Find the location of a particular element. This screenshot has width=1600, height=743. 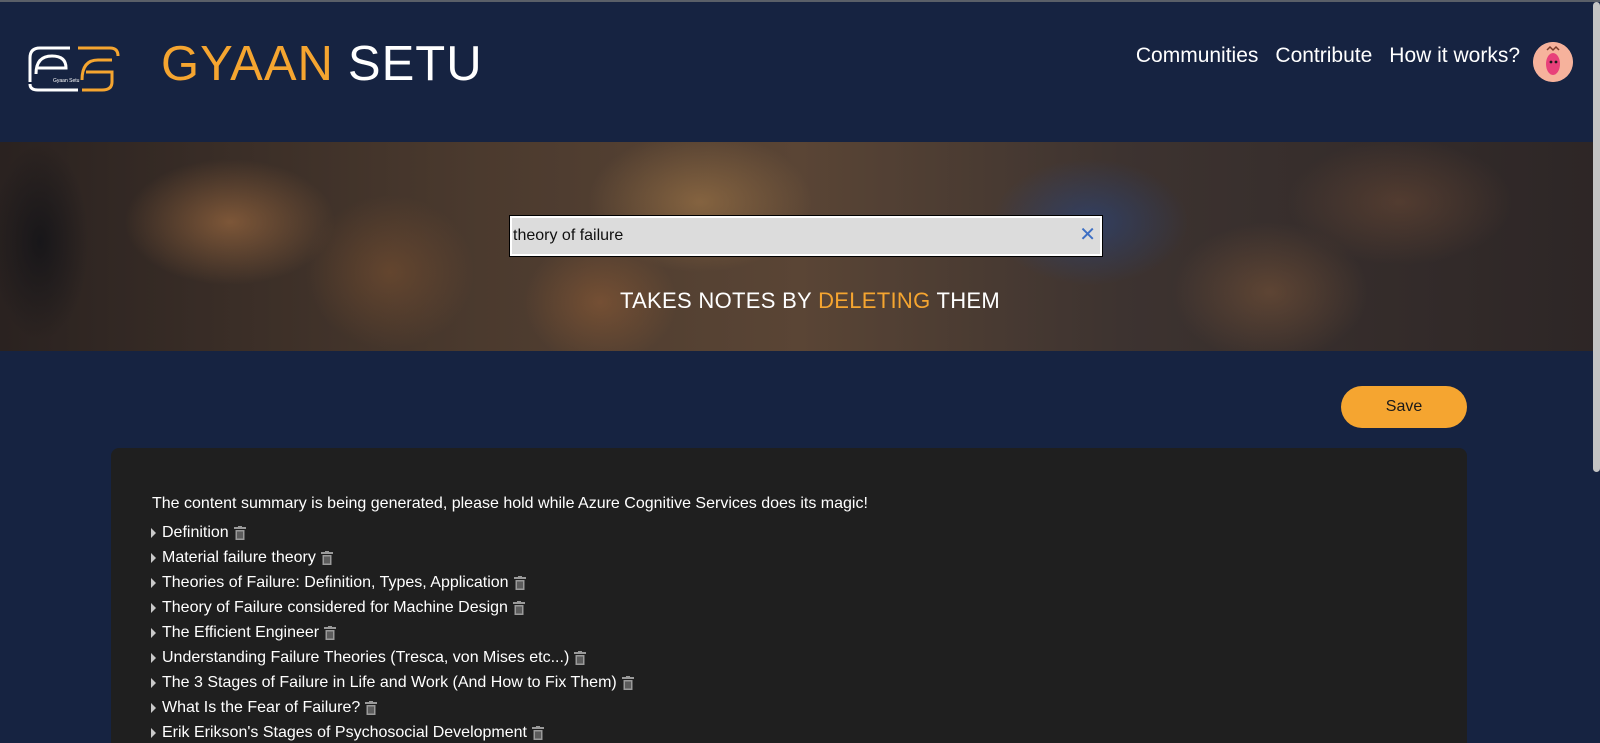

site-title-part2: SETU is located at coordinates (415, 64).